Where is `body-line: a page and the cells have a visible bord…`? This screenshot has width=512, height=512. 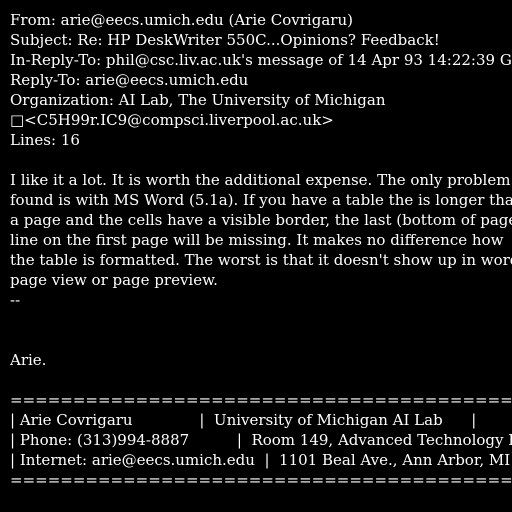 body-line: a page and the cells have a visible bord… is located at coordinates (261, 220).